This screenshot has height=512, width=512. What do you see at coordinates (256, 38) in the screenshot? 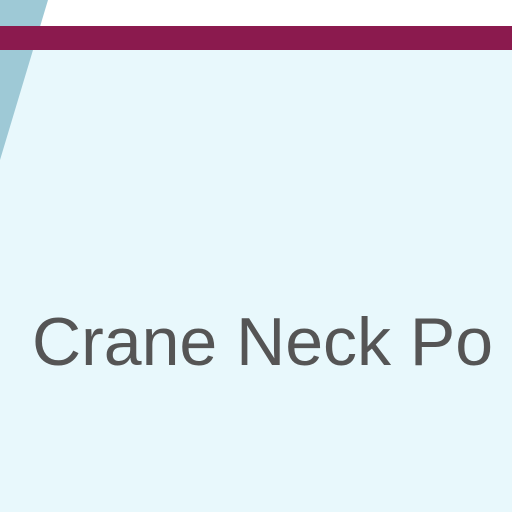
I see `route-line` at bounding box center [256, 38].